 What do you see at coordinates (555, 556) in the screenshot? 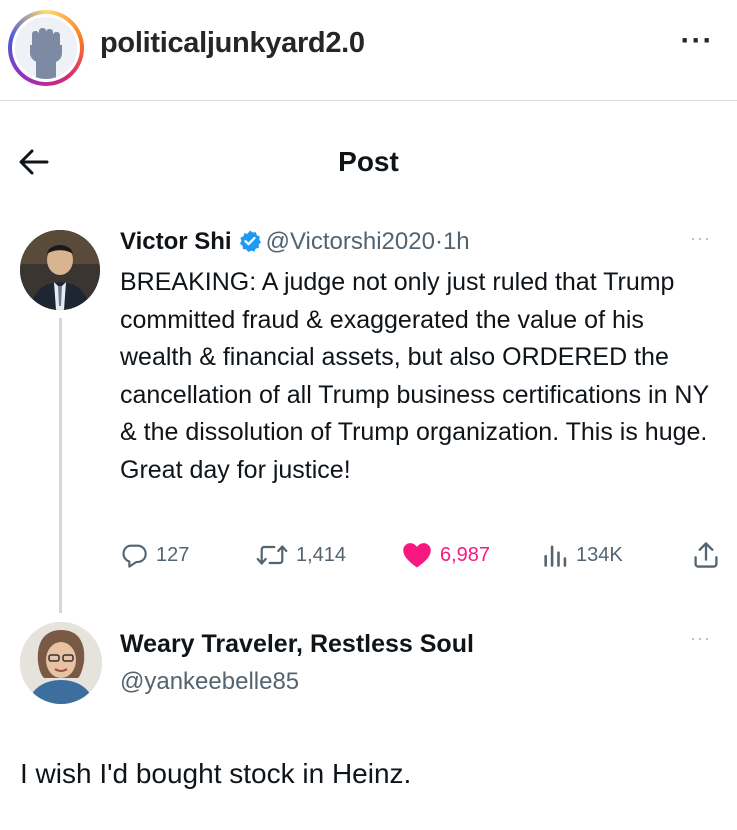
I see `bar-chart-icon` at bounding box center [555, 556].